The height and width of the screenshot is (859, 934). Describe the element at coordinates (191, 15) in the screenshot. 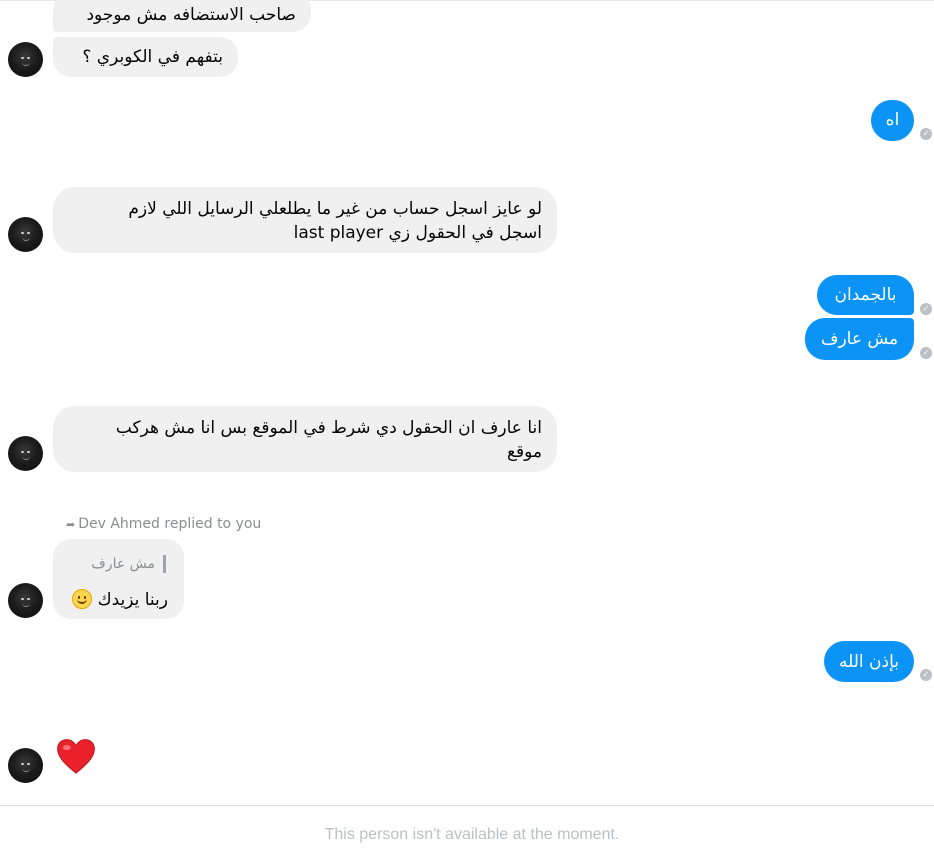

I see `message-text: صاحب الاستضافه مش موجود` at that location.